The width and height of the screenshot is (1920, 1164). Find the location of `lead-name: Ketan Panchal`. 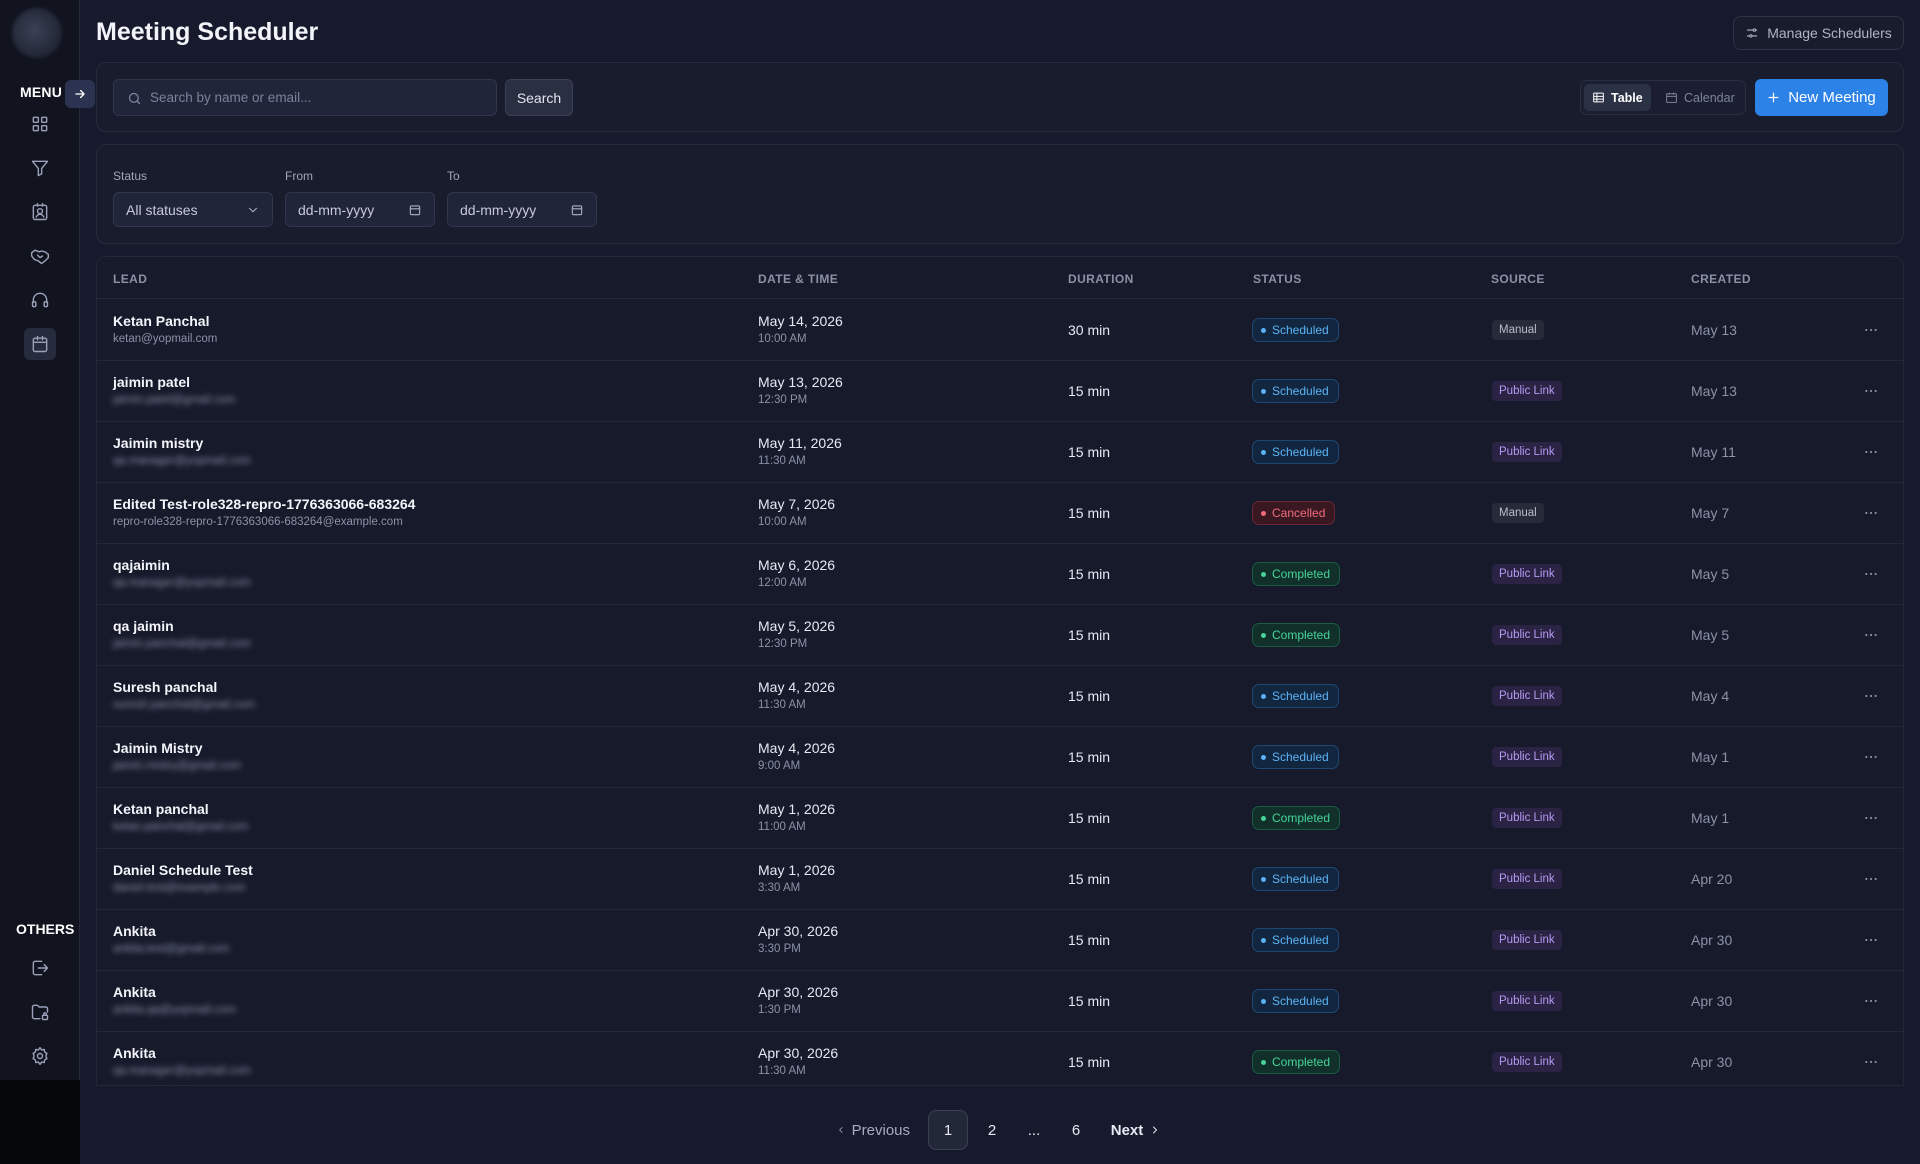

lead-name: Ketan Panchal is located at coordinates (161, 321).